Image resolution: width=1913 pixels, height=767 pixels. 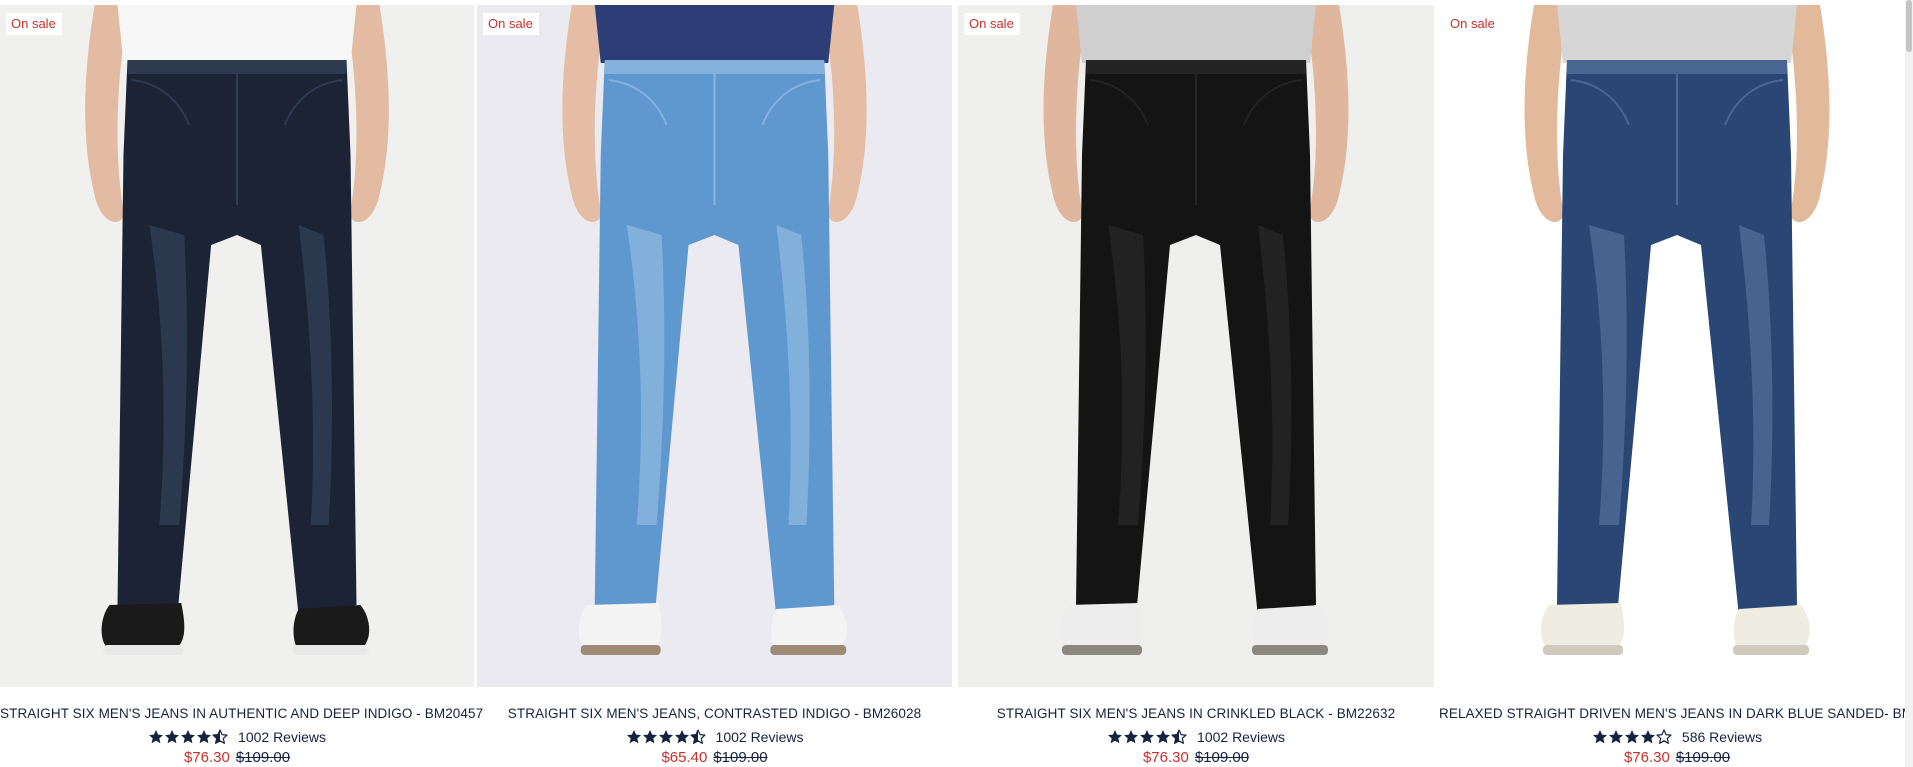 What do you see at coordinates (684, 757) in the screenshot?
I see `sale-price: $65.40` at bounding box center [684, 757].